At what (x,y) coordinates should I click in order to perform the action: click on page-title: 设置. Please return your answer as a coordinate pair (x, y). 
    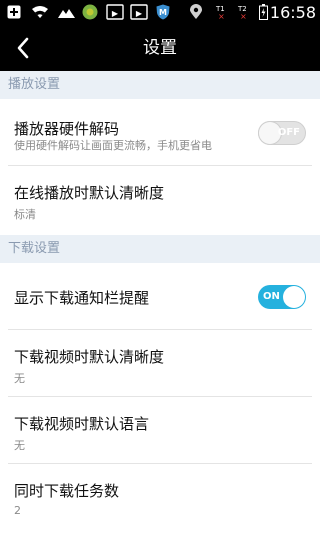
    Looking at the image, I should click on (160, 48).